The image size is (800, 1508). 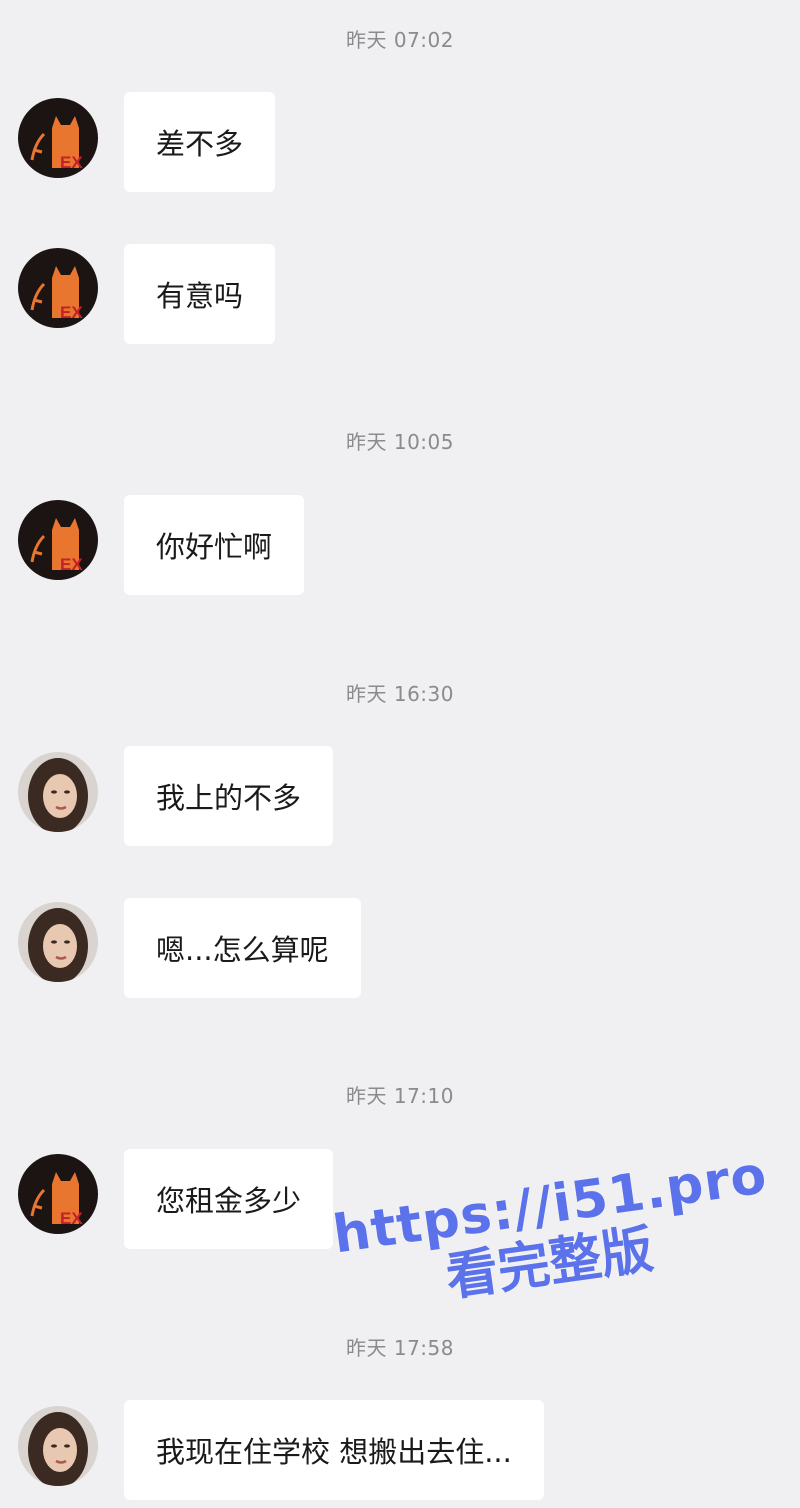 I want to click on timestamp: 昨天 16:30, so click(x=400, y=694).